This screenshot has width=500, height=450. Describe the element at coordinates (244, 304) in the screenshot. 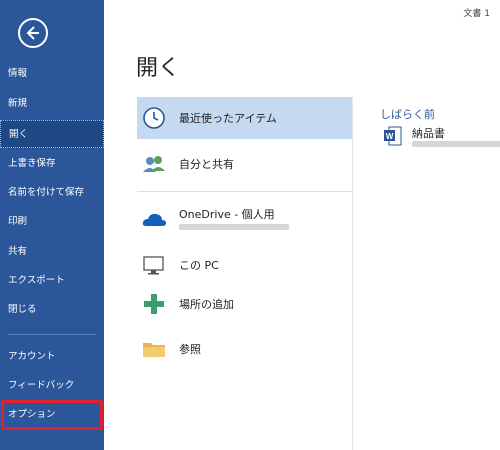

I see `location-add-place: 場所の追加` at that location.